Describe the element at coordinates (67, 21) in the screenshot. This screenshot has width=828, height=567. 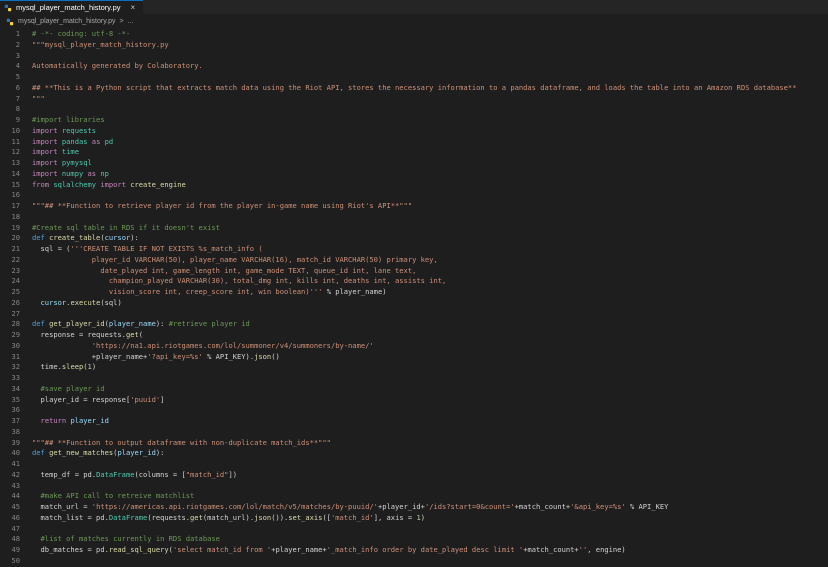
I see `breadcrumb-file: mysql_player_match_history.py` at that location.